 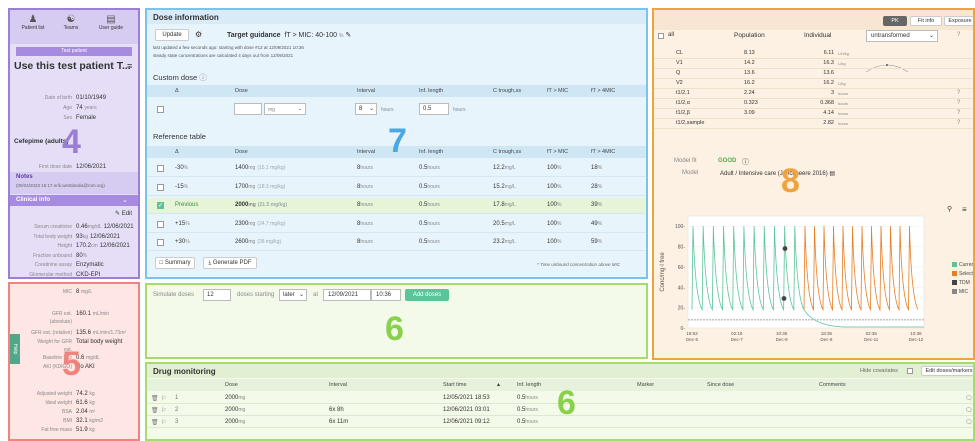 What do you see at coordinates (529, 385) in the screenshot?
I see `monitor-header: Inf. length` at bounding box center [529, 385].